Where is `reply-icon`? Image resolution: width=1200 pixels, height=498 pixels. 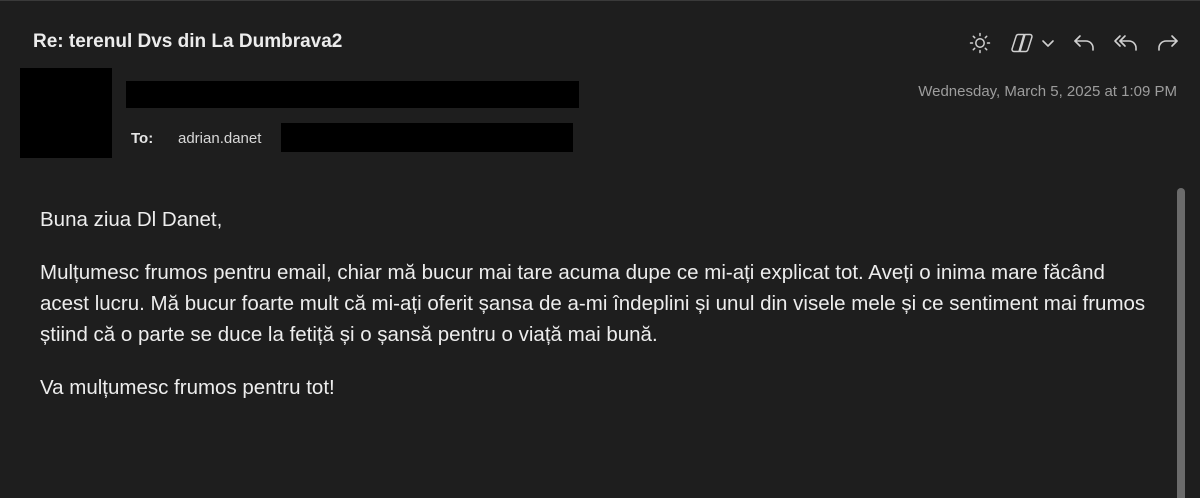 reply-icon is located at coordinates (1084, 43).